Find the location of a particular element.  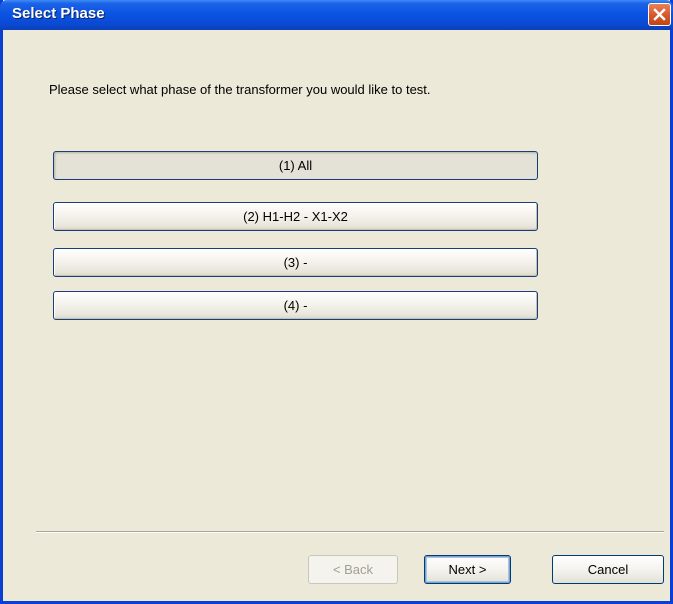

phase-all-button: (1) All is located at coordinates (295, 165).